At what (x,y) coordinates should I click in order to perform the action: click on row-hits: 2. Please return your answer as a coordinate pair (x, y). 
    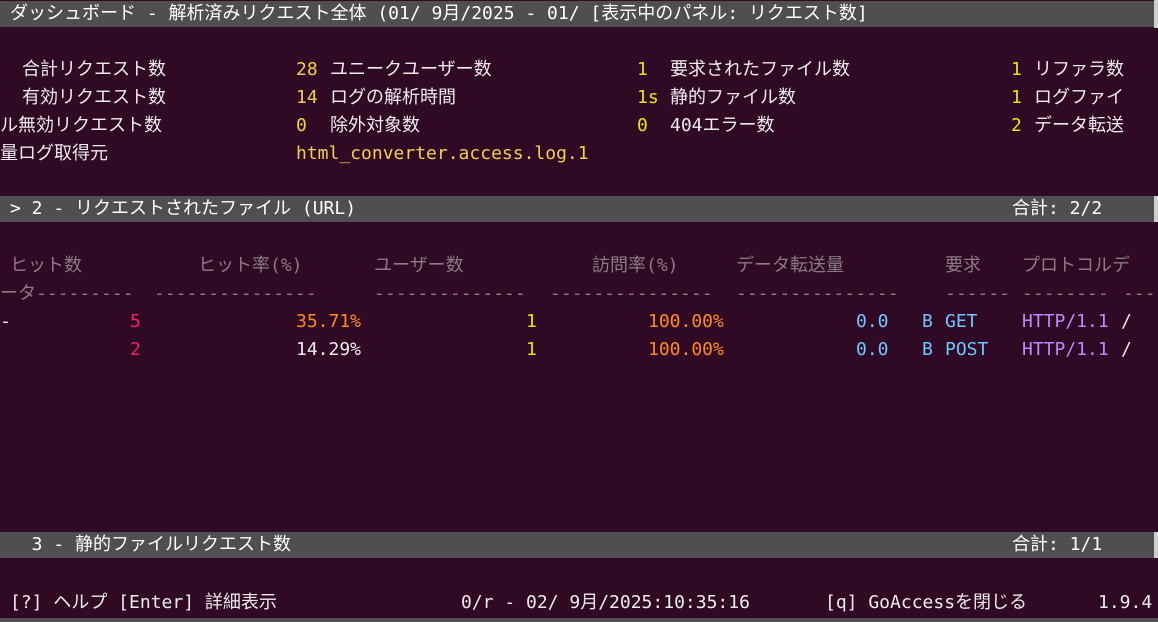
    Looking at the image, I should click on (135, 349).